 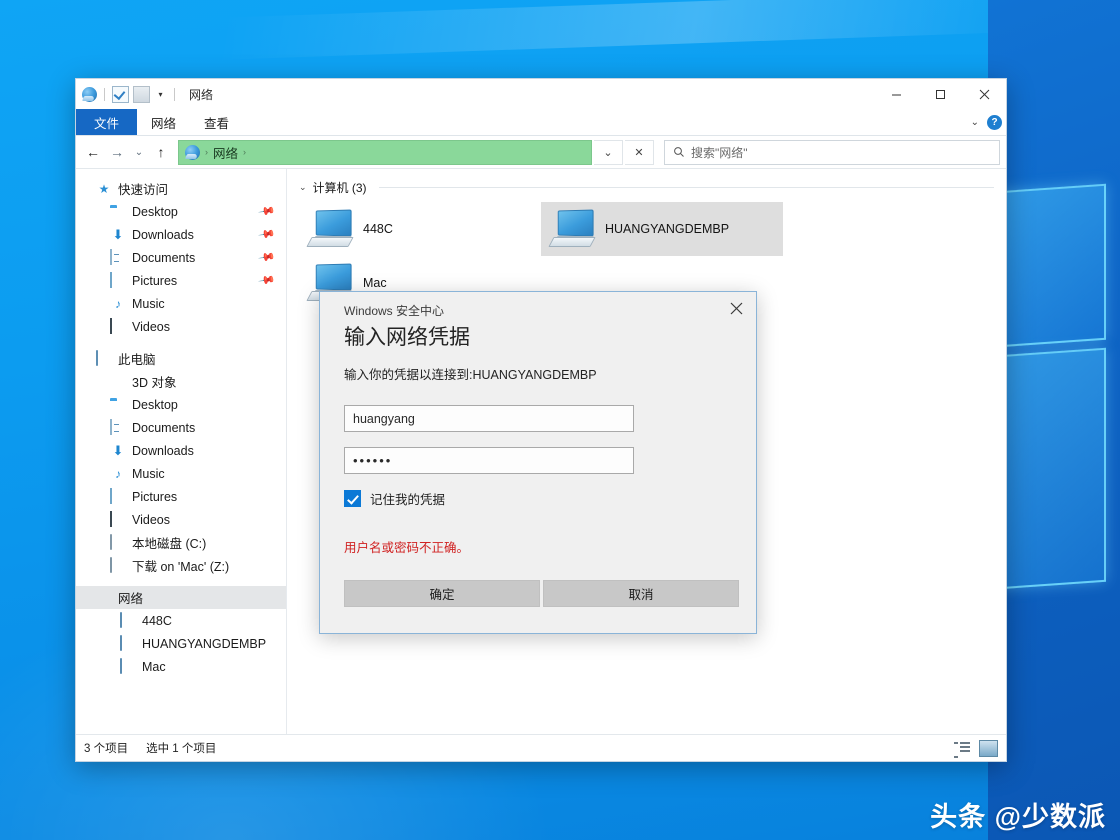 What do you see at coordinates (139, 152) in the screenshot?
I see `recent-locations-button: ⌄` at bounding box center [139, 152].